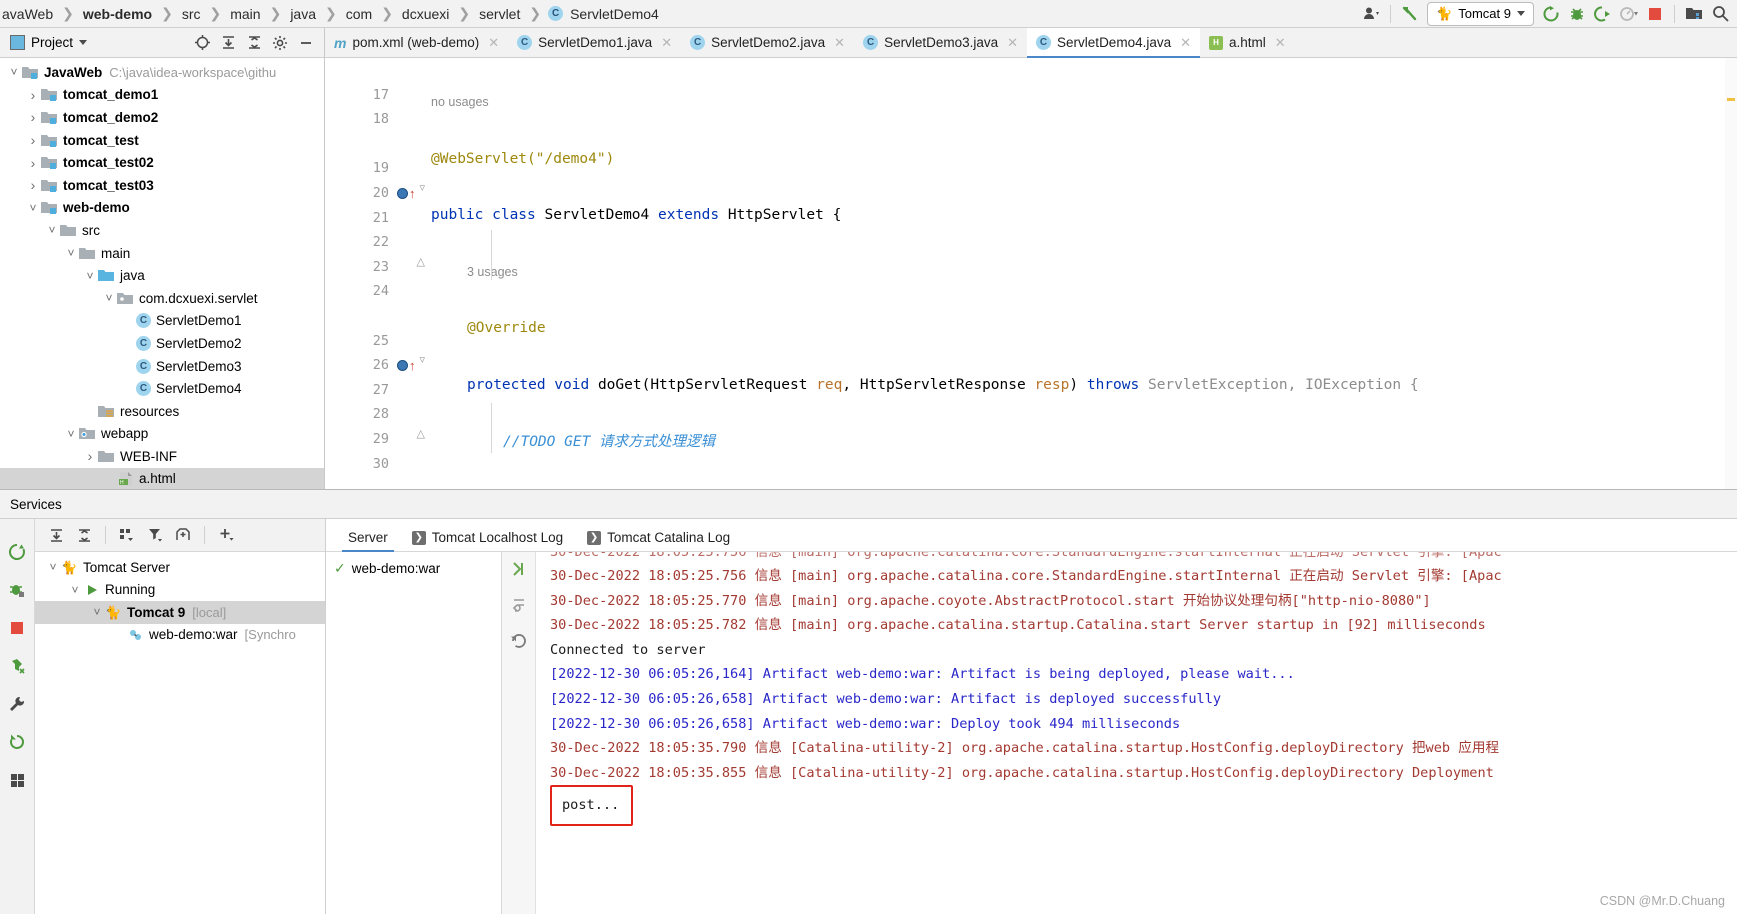 Image resolution: width=1737 pixels, height=914 pixels. What do you see at coordinates (162, 456) in the screenshot?
I see `project-tree-row: › WEB-INF` at bounding box center [162, 456].